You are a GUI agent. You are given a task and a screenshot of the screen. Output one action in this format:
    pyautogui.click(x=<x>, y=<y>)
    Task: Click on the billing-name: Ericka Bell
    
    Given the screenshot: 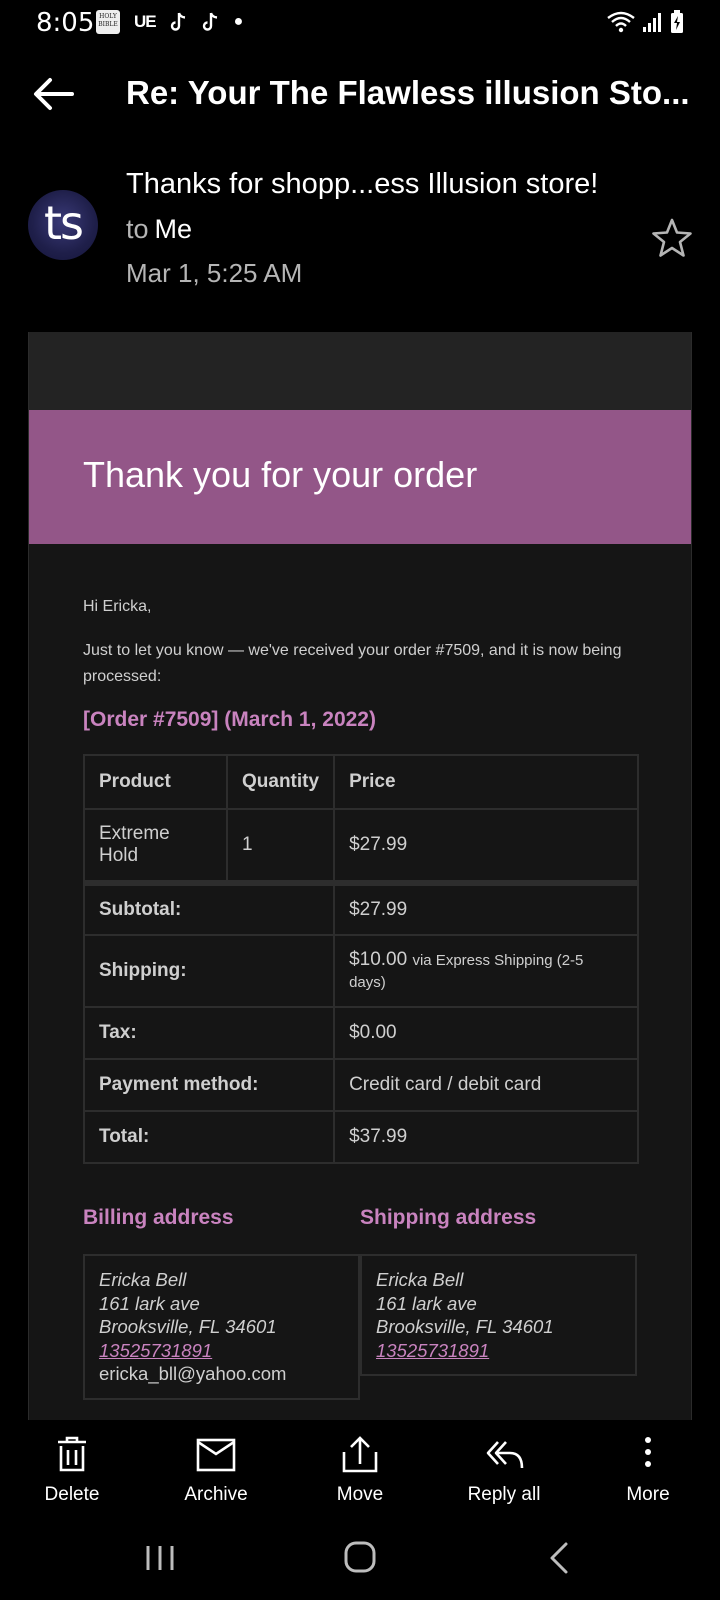 What is the action you would take?
    pyautogui.click(x=143, y=1279)
    